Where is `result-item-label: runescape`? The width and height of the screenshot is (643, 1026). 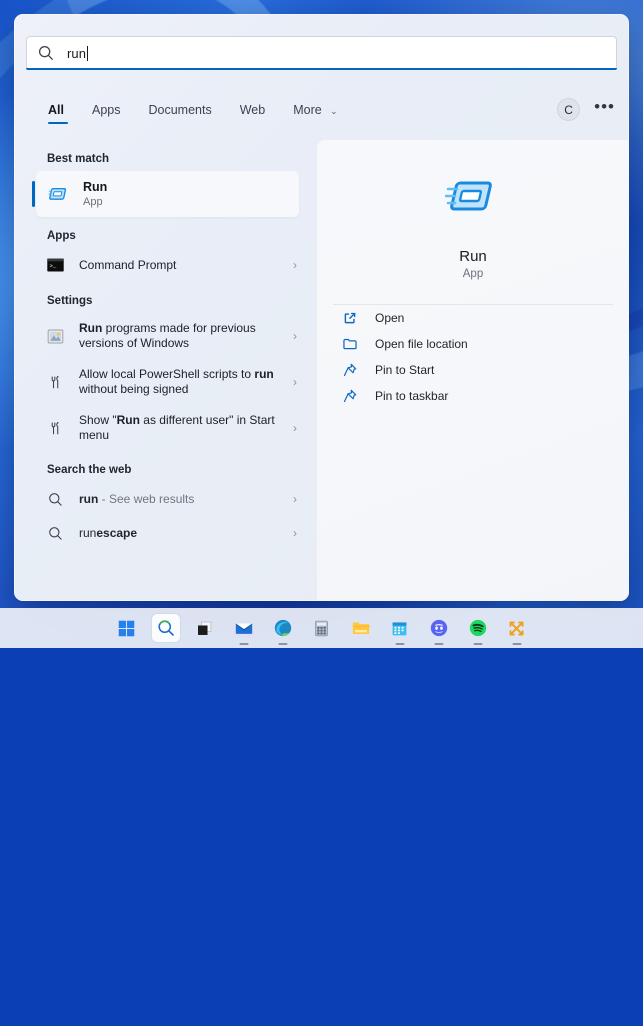
result-item-label: runescape is located at coordinates (181, 533).